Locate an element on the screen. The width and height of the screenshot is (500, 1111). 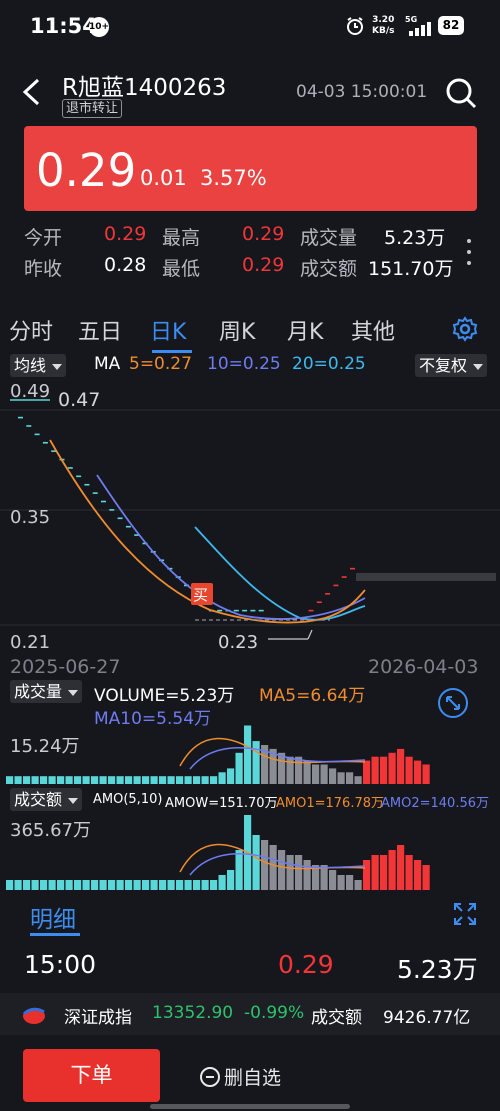
amount-chart is located at coordinates (218, 852).